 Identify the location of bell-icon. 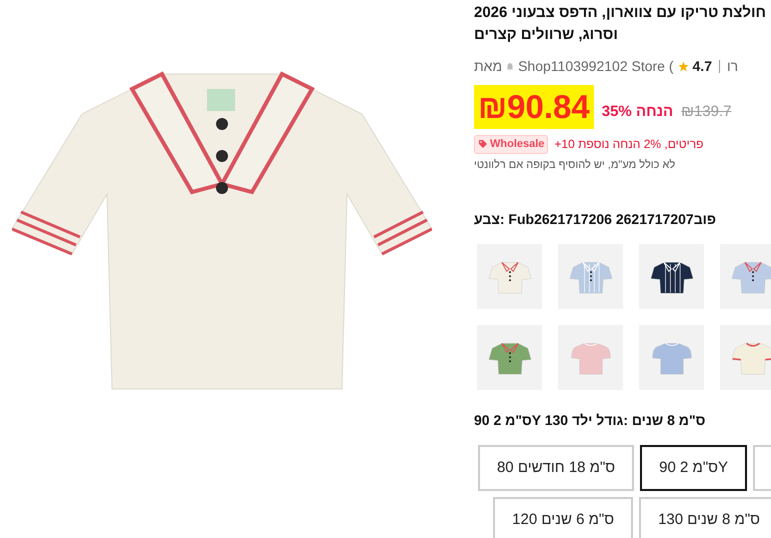
(510, 67).